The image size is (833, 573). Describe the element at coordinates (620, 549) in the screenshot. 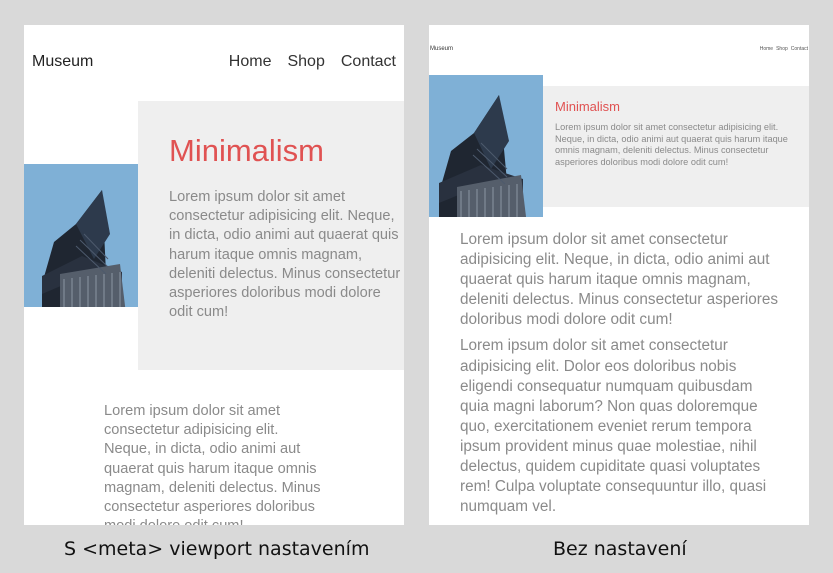

I see `right-caption: Bez nastavení` at that location.